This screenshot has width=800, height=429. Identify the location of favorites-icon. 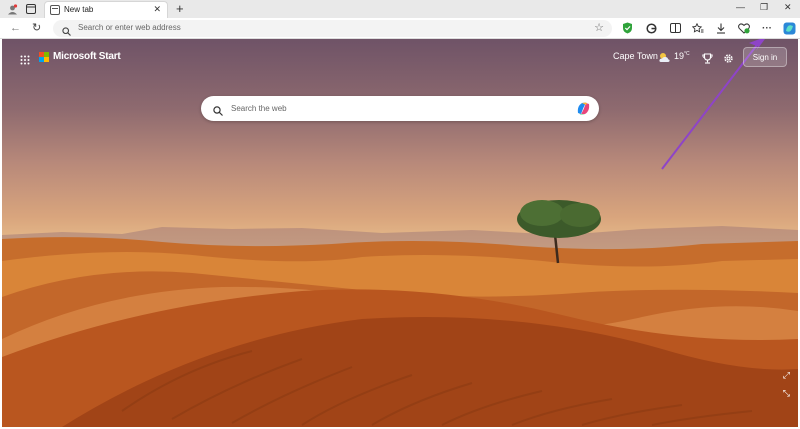
(698, 28).